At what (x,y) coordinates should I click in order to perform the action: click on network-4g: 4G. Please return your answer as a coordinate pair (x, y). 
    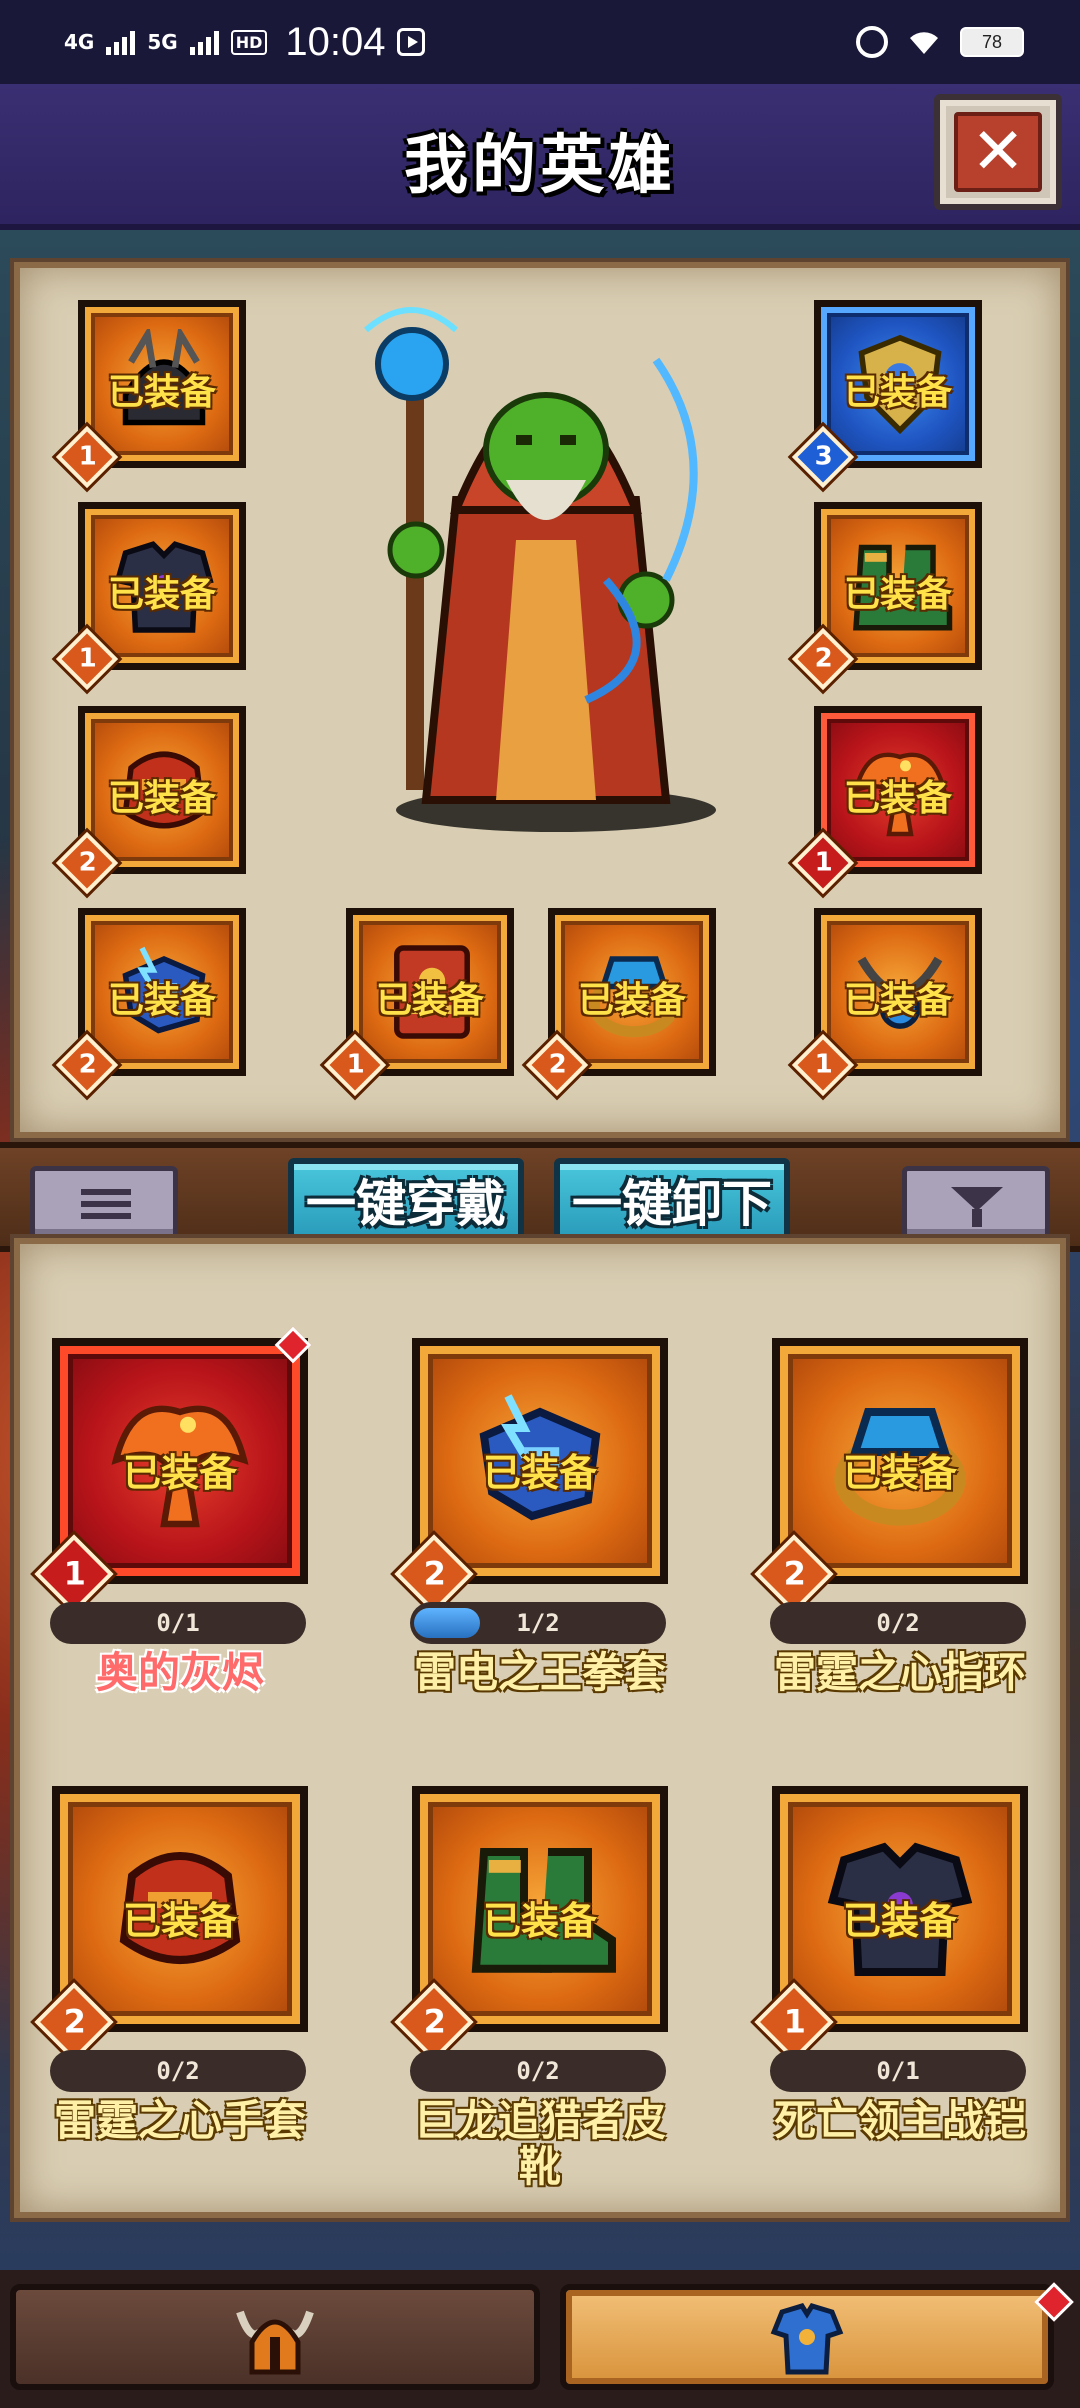
    Looking at the image, I should click on (79, 42).